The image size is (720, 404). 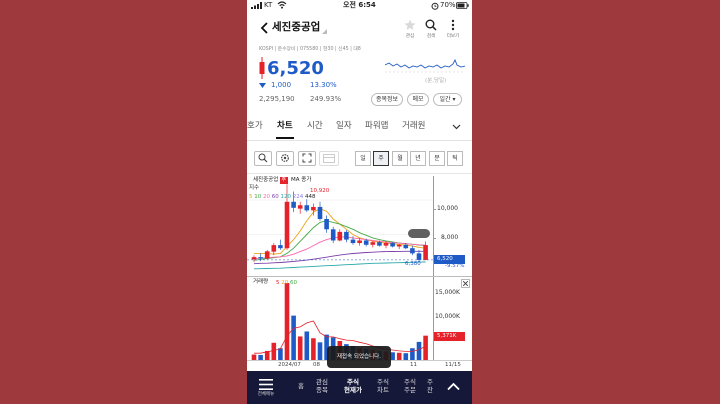 What do you see at coordinates (277, 99) in the screenshot?
I see `trade-volume: 2,295,190` at bounding box center [277, 99].